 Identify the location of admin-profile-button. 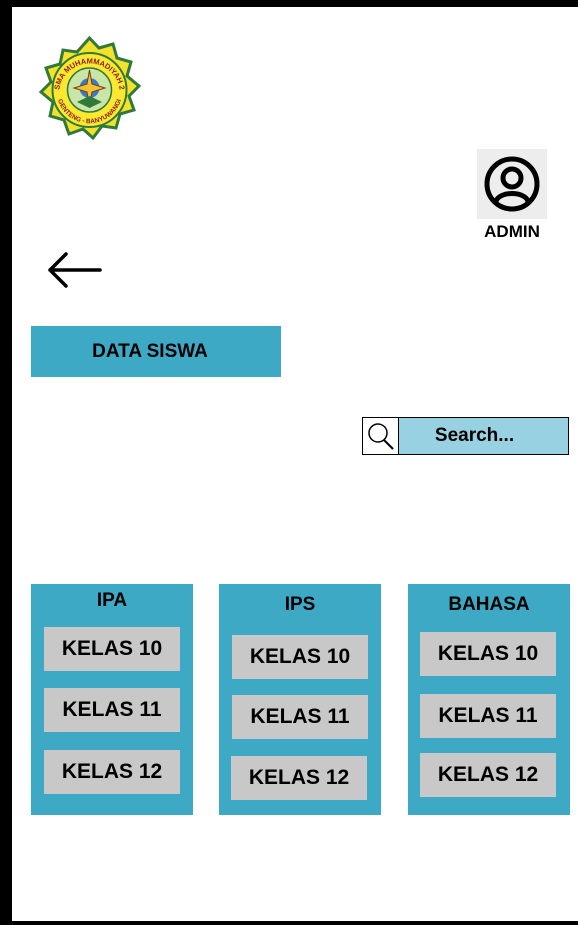
(512, 184).